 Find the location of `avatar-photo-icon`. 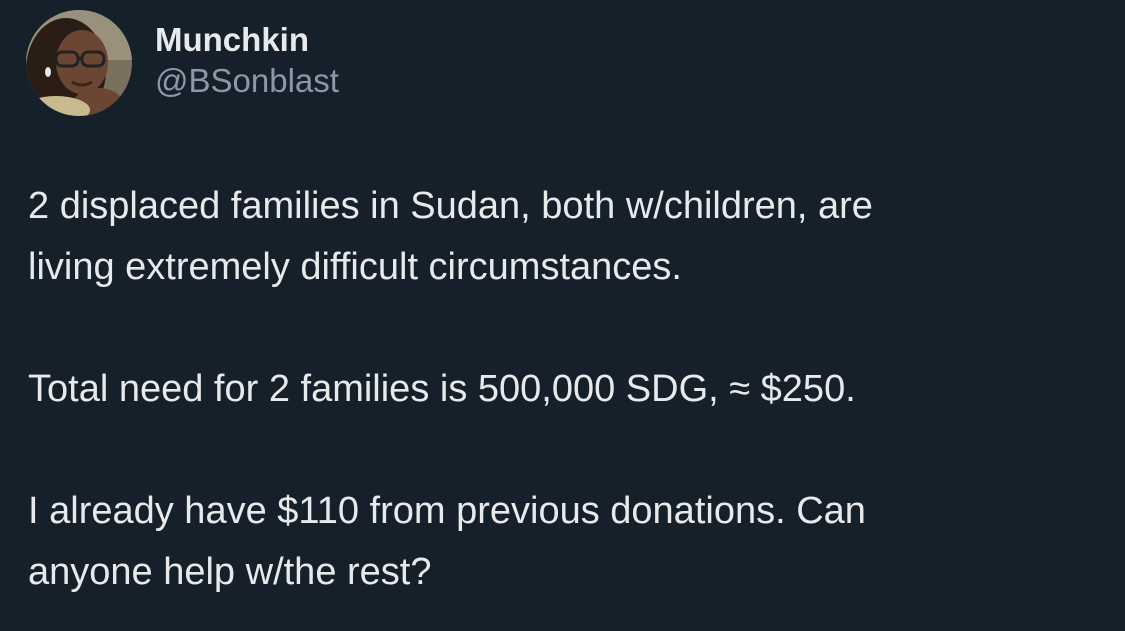

avatar-photo-icon is located at coordinates (79, 63).